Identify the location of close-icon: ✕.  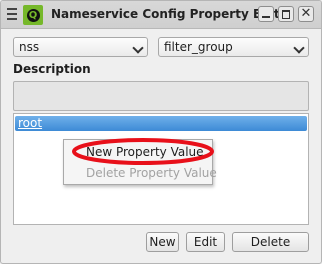
(306, 13).